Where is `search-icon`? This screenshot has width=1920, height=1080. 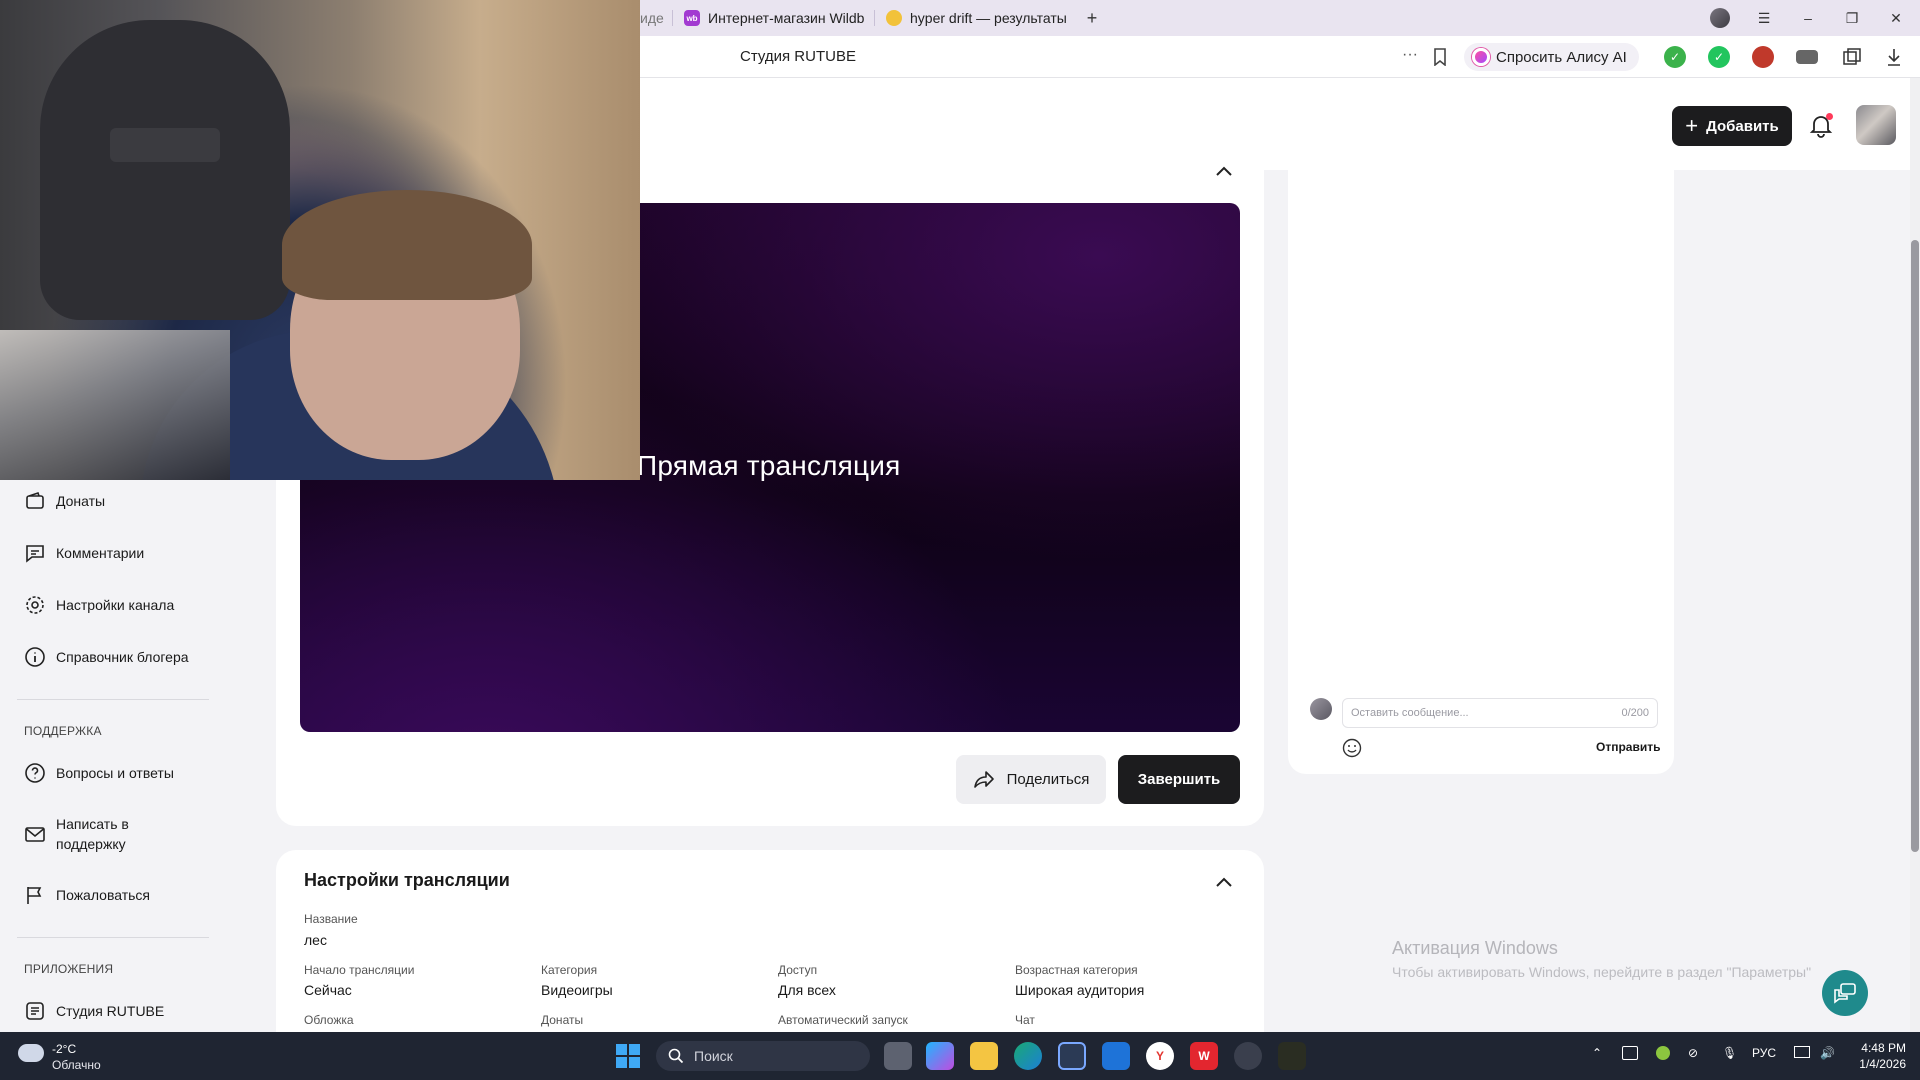 search-icon is located at coordinates (676, 1056).